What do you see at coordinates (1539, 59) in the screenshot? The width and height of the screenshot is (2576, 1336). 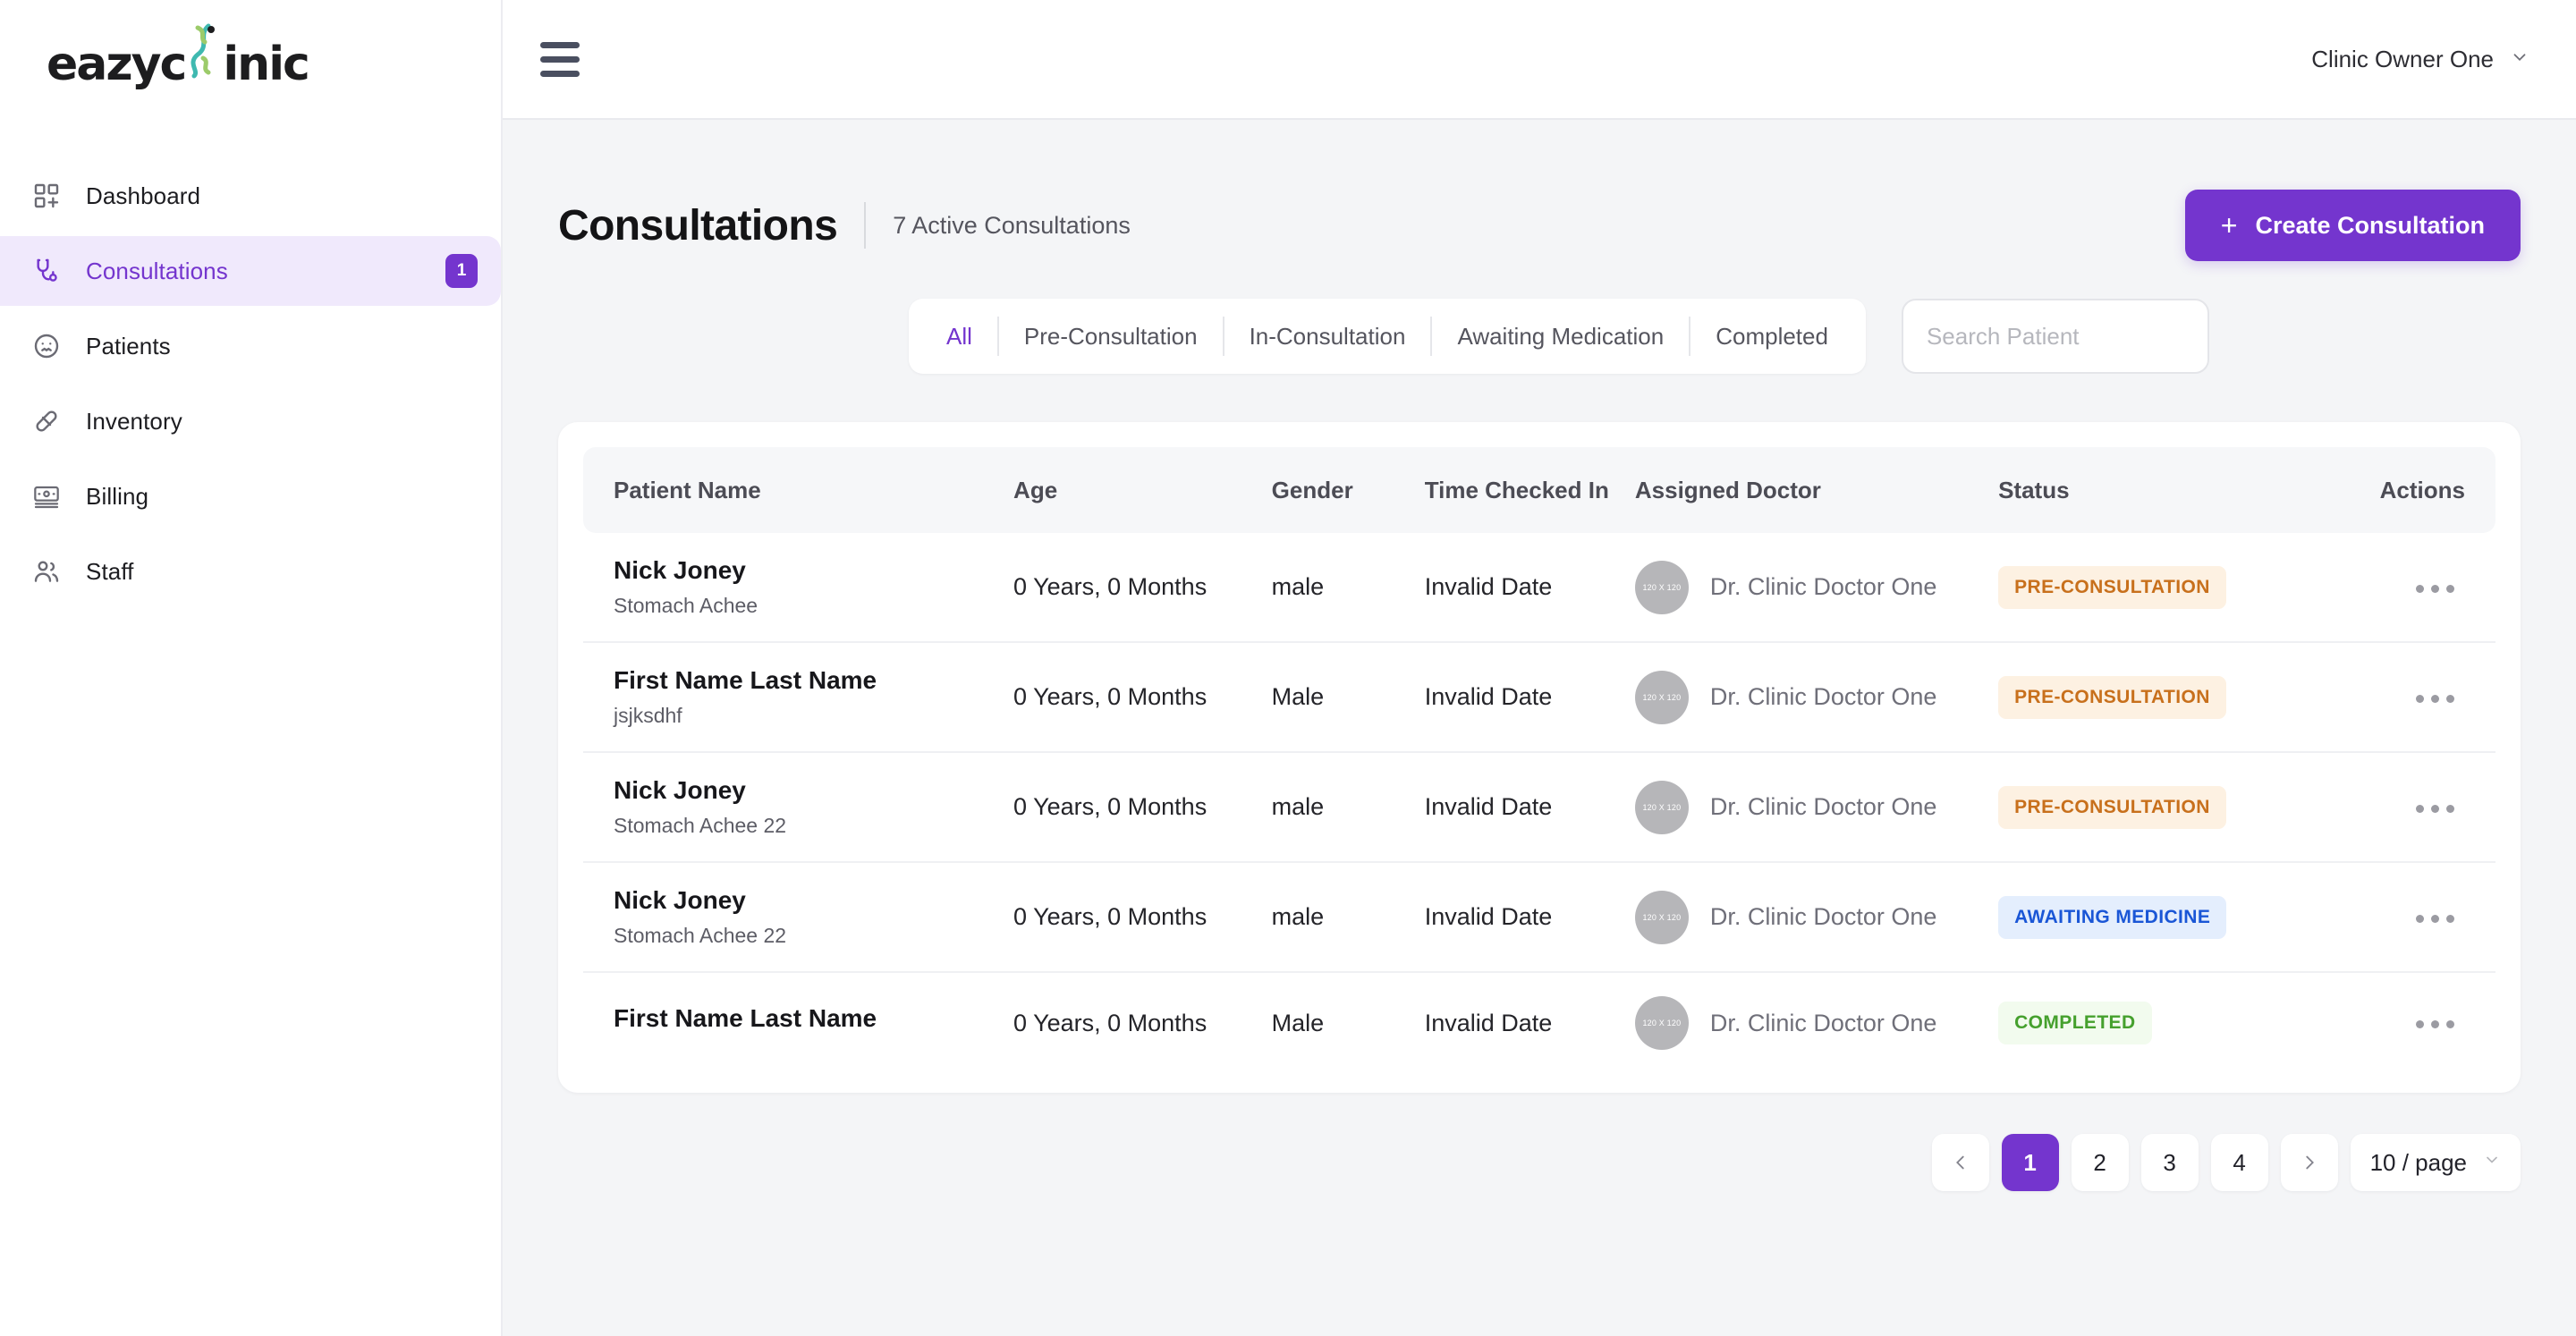 I see `topbar: Clinic Owner One` at bounding box center [1539, 59].